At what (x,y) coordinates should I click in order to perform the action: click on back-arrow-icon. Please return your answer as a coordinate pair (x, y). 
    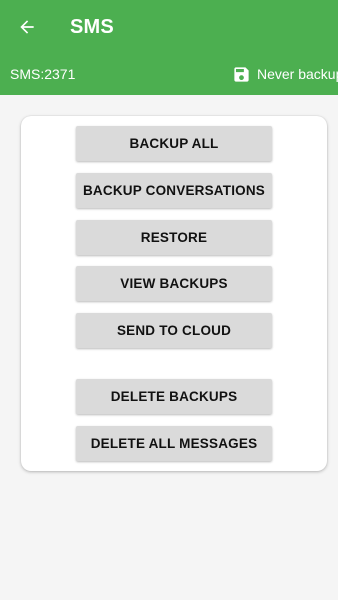
    Looking at the image, I should click on (27, 27).